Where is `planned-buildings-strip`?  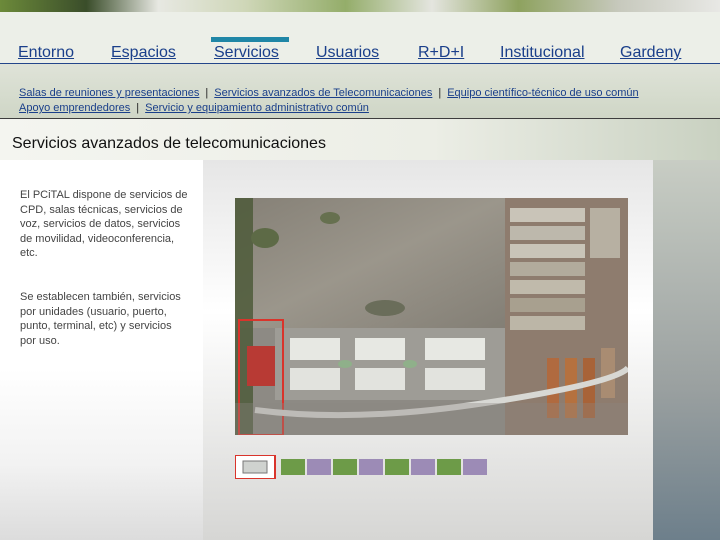
planned-buildings-strip is located at coordinates (365, 467).